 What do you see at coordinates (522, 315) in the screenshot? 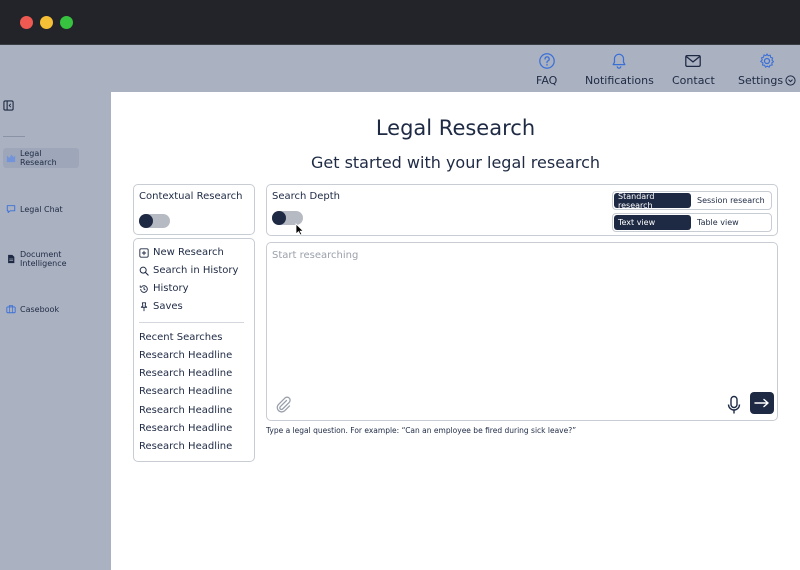
I see `research-query-input` at bounding box center [522, 315].